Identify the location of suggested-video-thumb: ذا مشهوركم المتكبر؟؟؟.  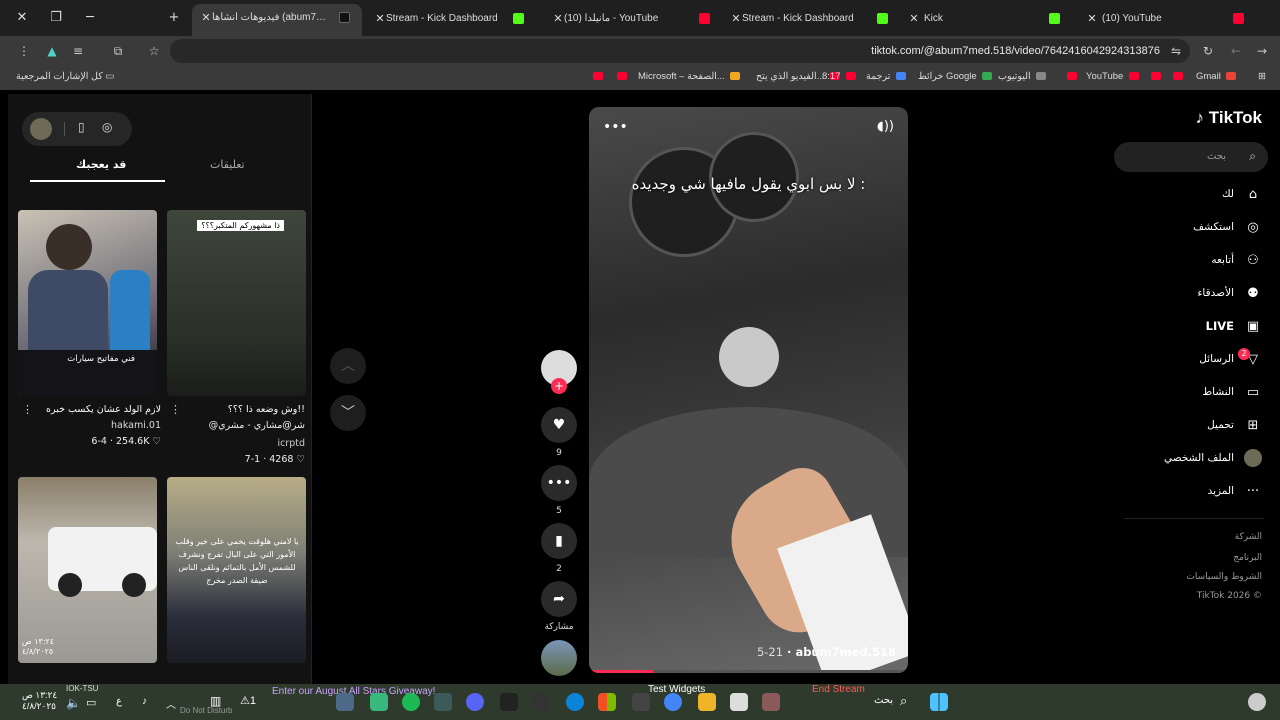
(236, 303).